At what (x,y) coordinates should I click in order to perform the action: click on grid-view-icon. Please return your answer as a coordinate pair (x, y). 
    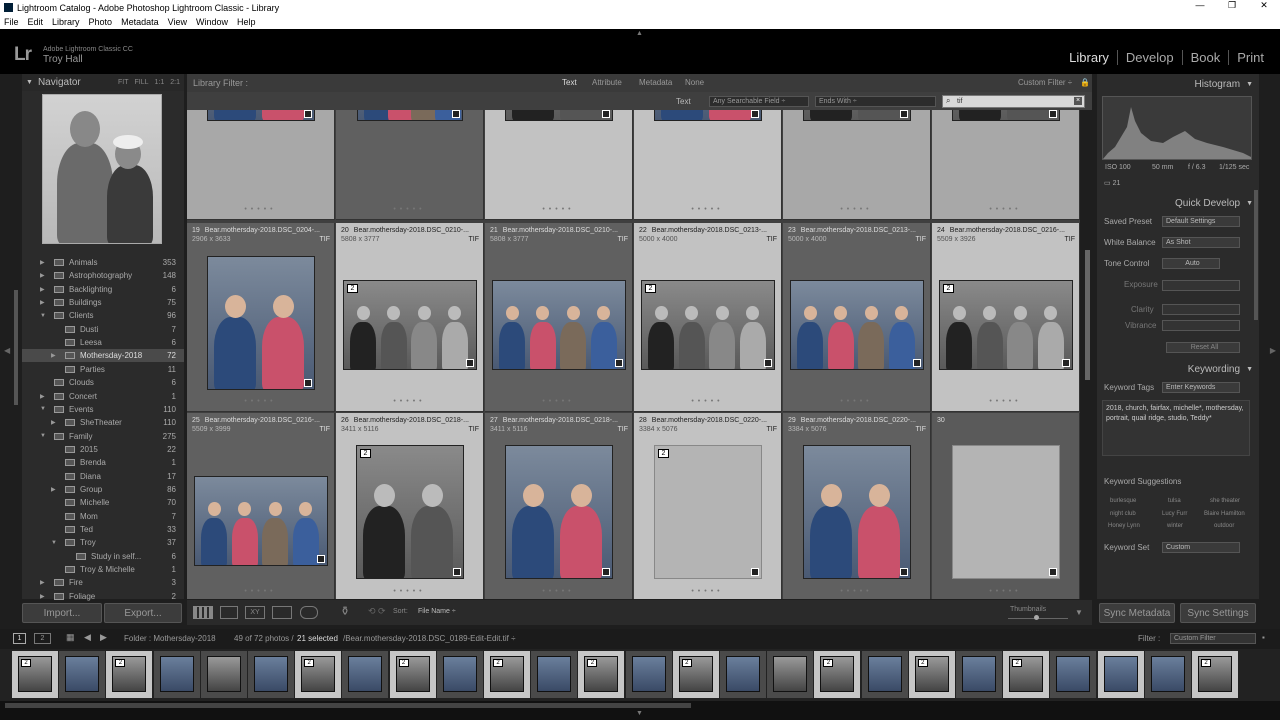
    Looking at the image, I should click on (203, 612).